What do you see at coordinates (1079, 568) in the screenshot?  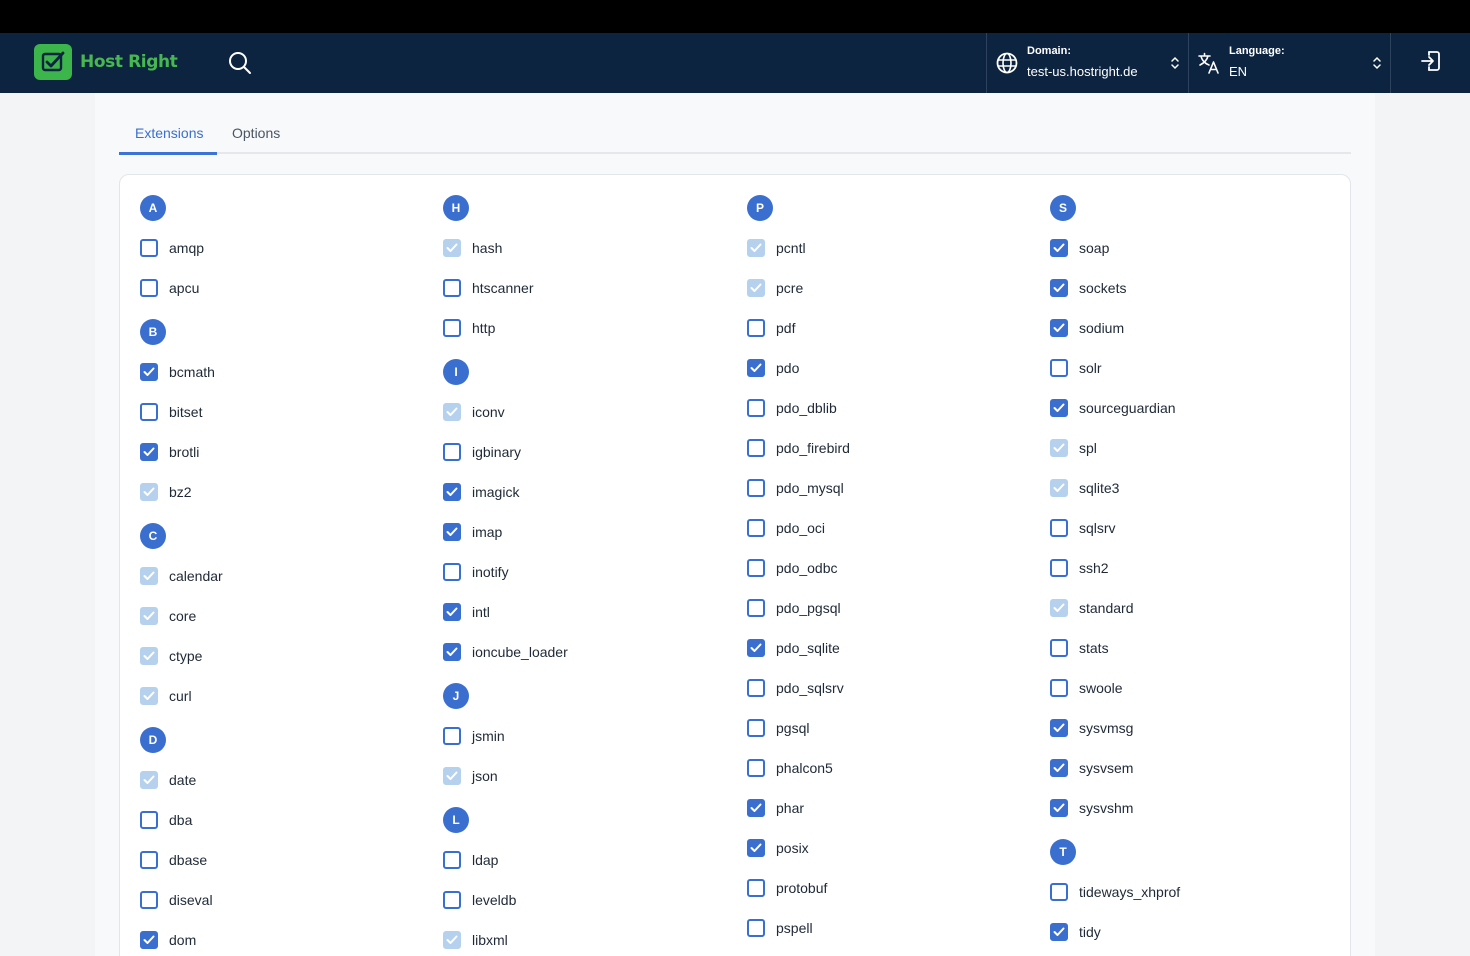 I see `extension-ssh2: ssh2` at bounding box center [1079, 568].